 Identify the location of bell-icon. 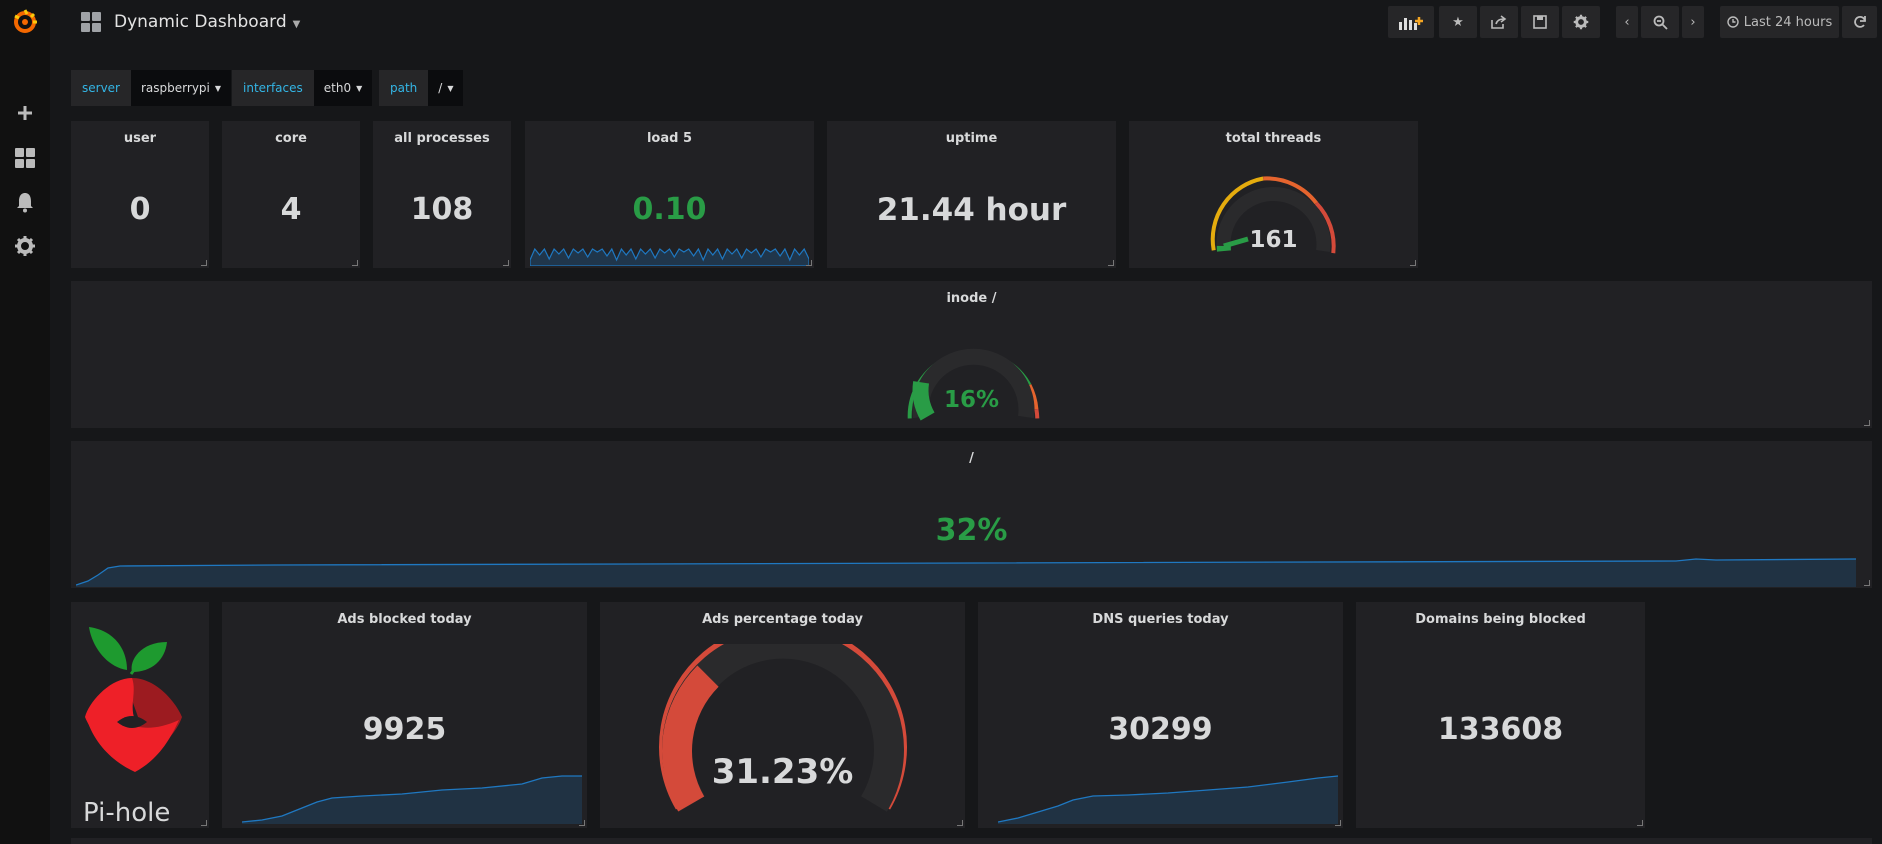
(25, 202).